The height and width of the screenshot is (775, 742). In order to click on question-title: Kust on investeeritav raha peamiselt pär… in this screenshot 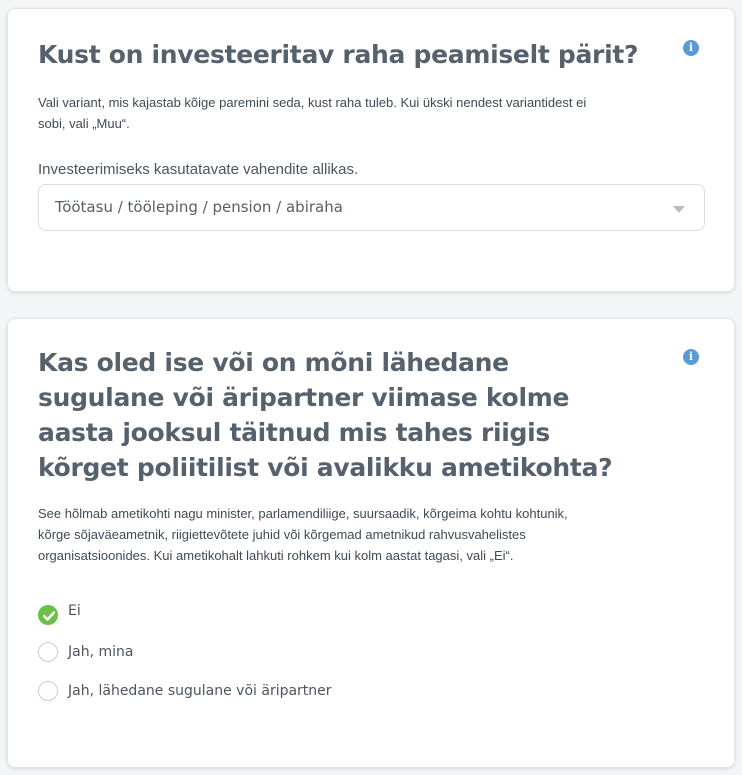, I will do `click(338, 54)`.